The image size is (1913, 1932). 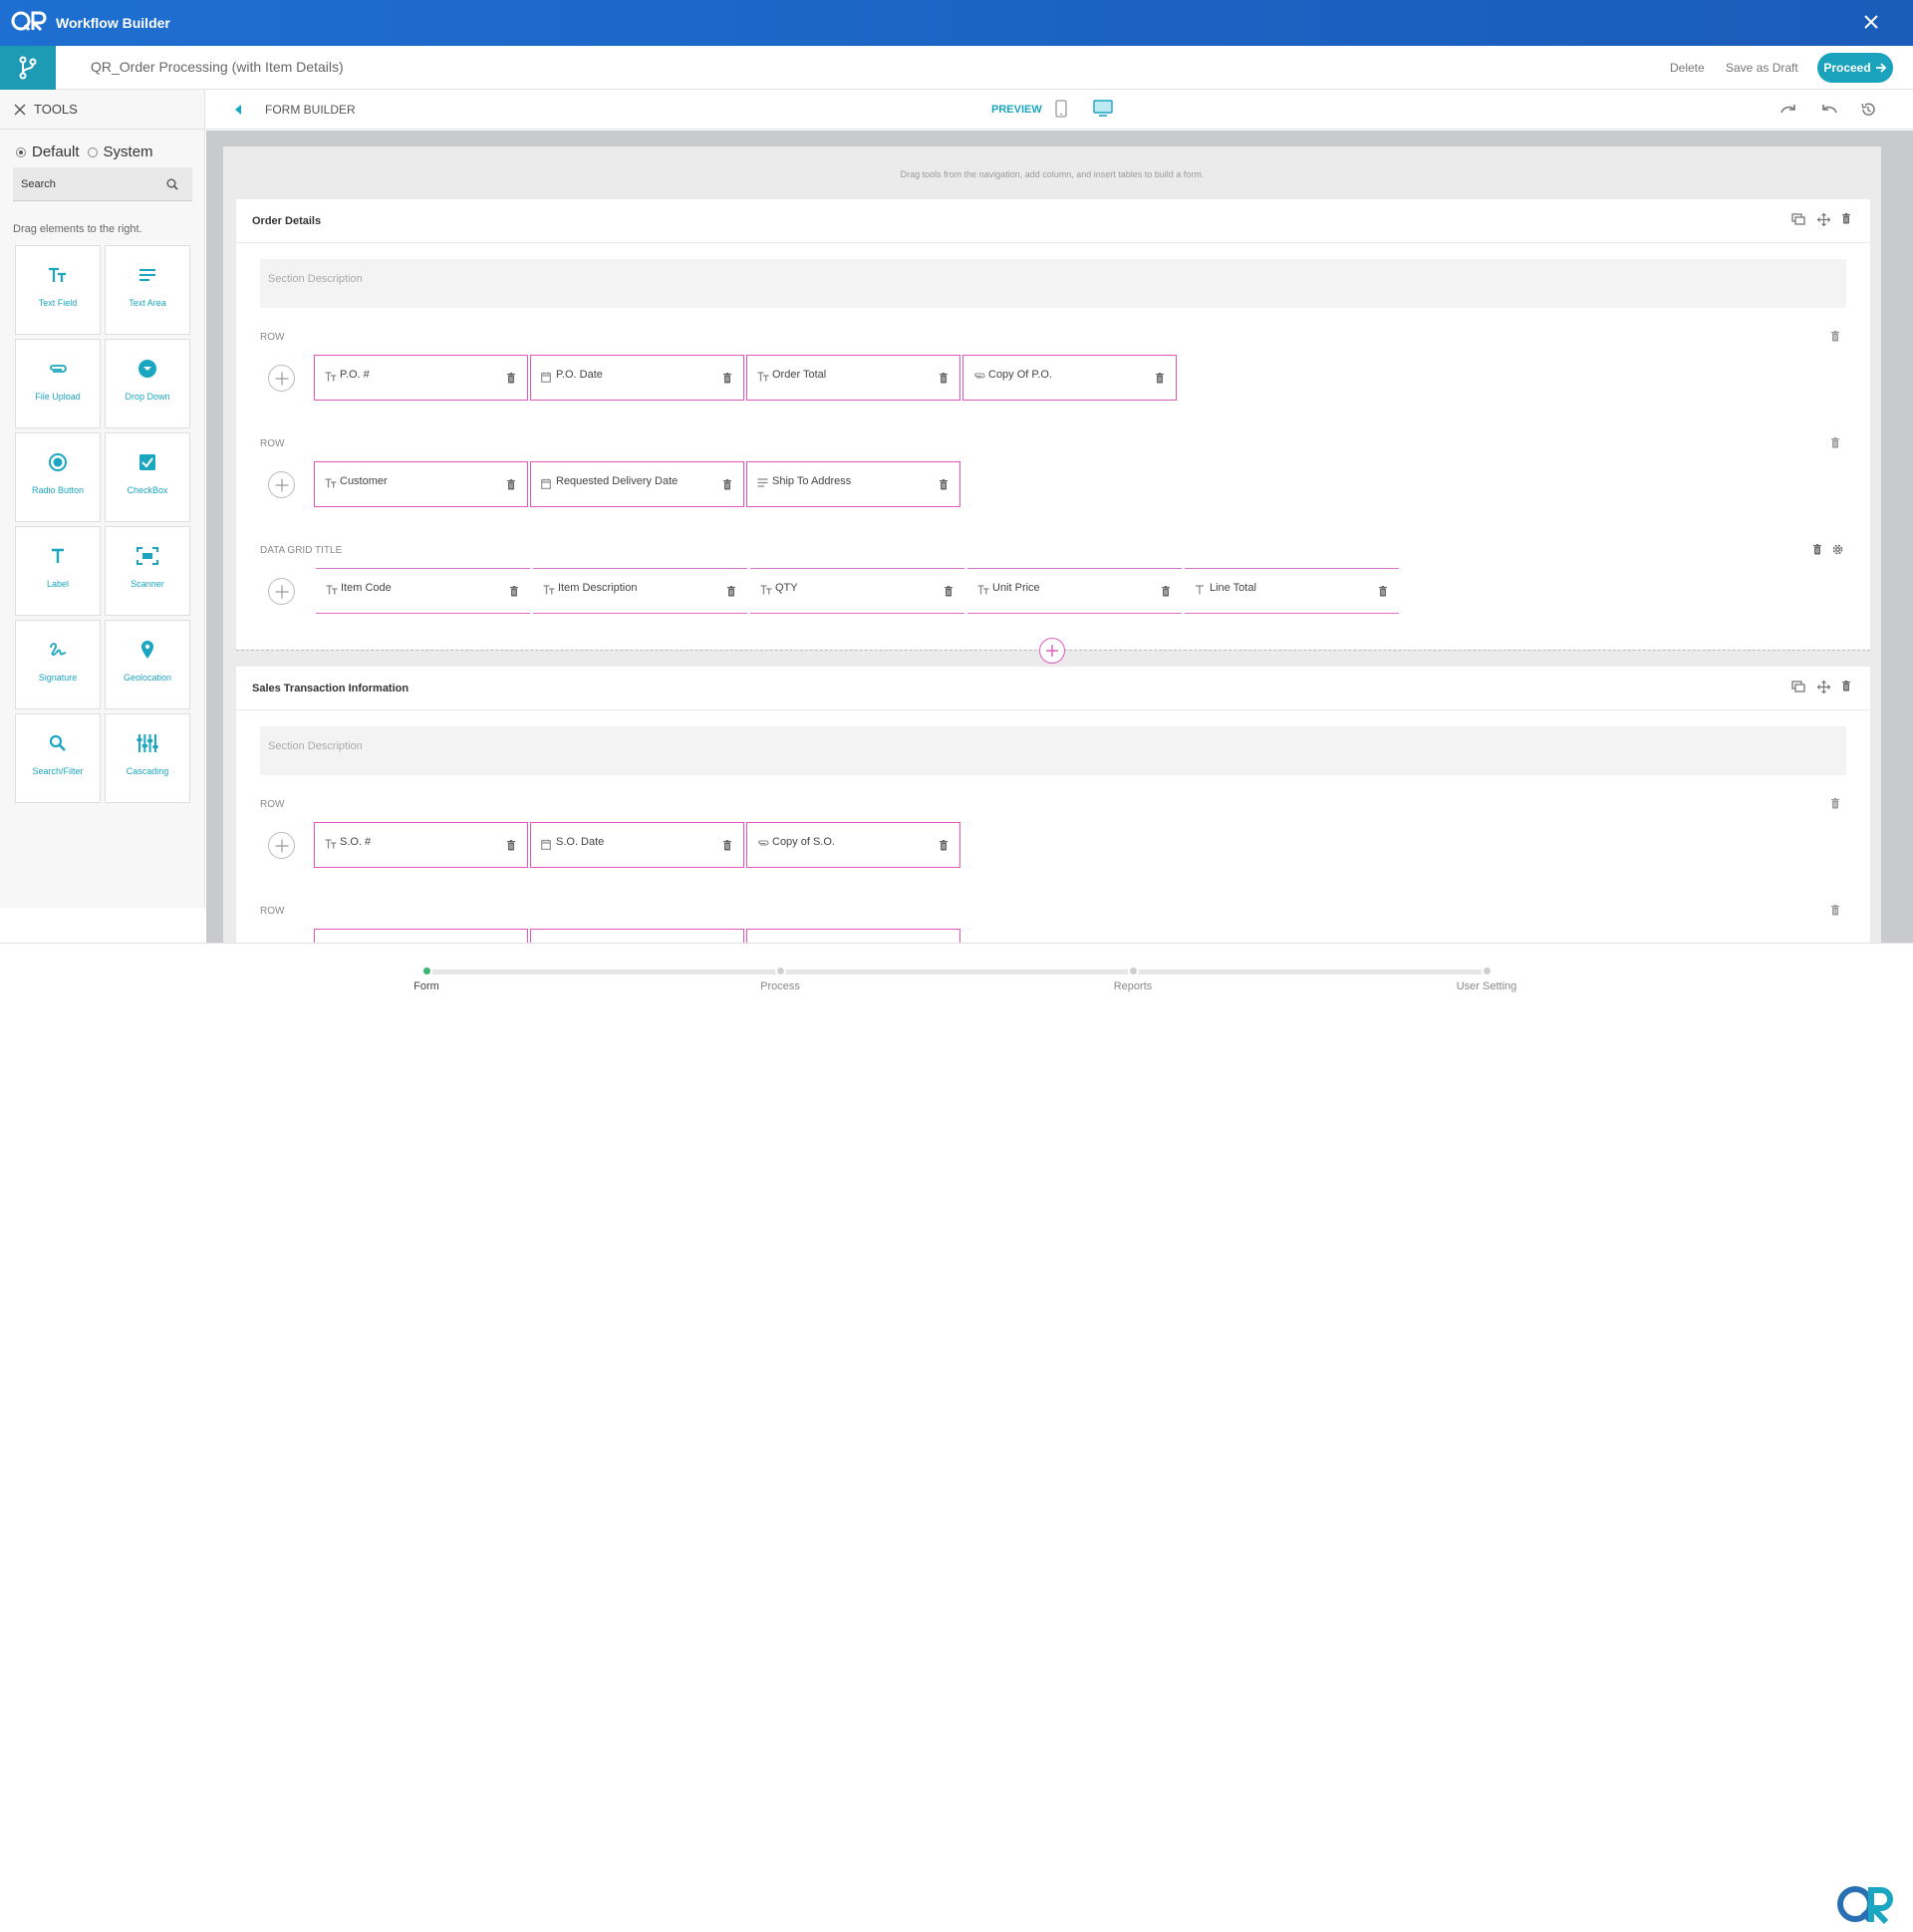 What do you see at coordinates (857, 591) in the screenshot?
I see `grid-column-field: QTY` at bounding box center [857, 591].